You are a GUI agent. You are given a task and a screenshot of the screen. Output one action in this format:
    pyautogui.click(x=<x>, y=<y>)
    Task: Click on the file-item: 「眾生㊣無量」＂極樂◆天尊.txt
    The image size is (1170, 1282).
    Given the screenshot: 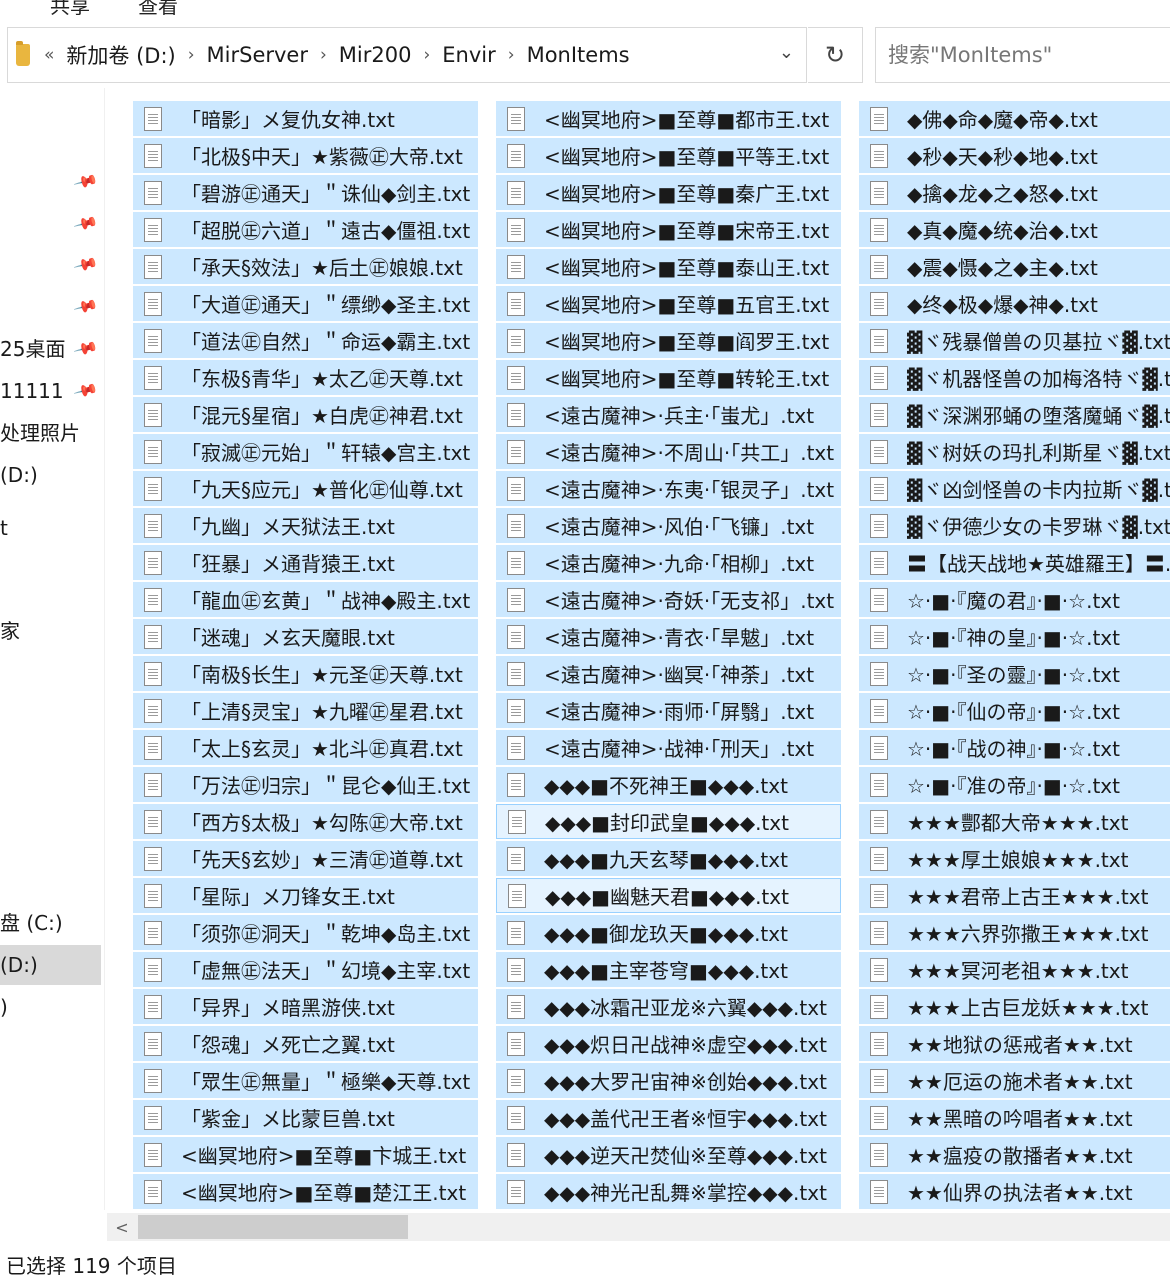 What is the action you would take?
    pyautogui.click(x=305, y=1080)
    